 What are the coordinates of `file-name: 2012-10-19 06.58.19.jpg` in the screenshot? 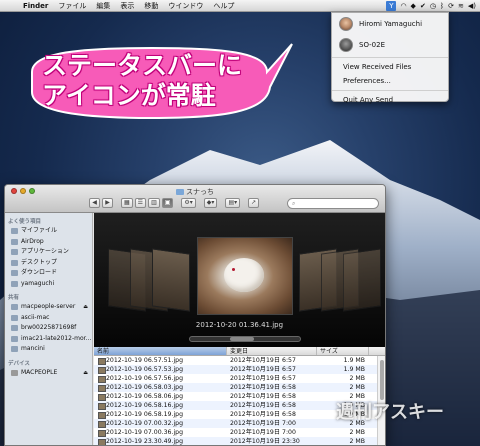 It's located at (160, 414).